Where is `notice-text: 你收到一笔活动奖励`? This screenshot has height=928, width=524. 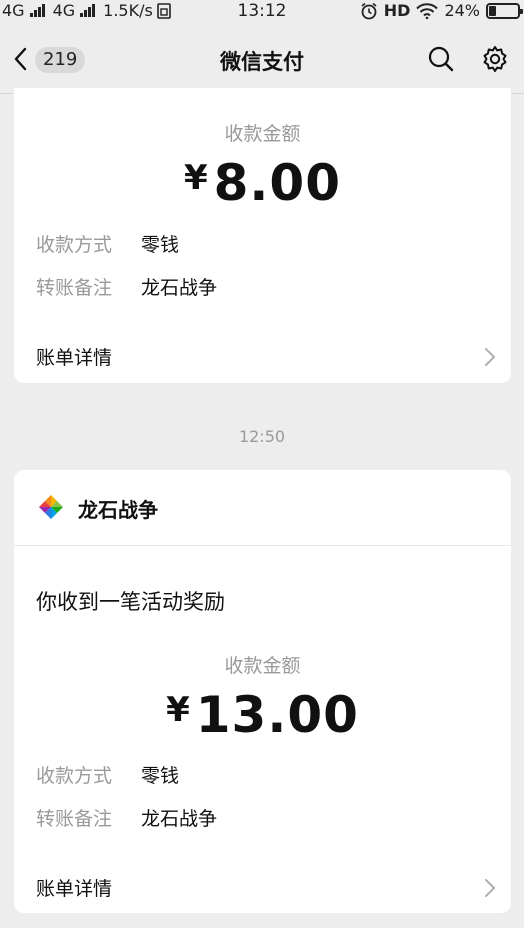 notice-text: 你收到一笔活动奖励 is located at coordinates (130, 602).